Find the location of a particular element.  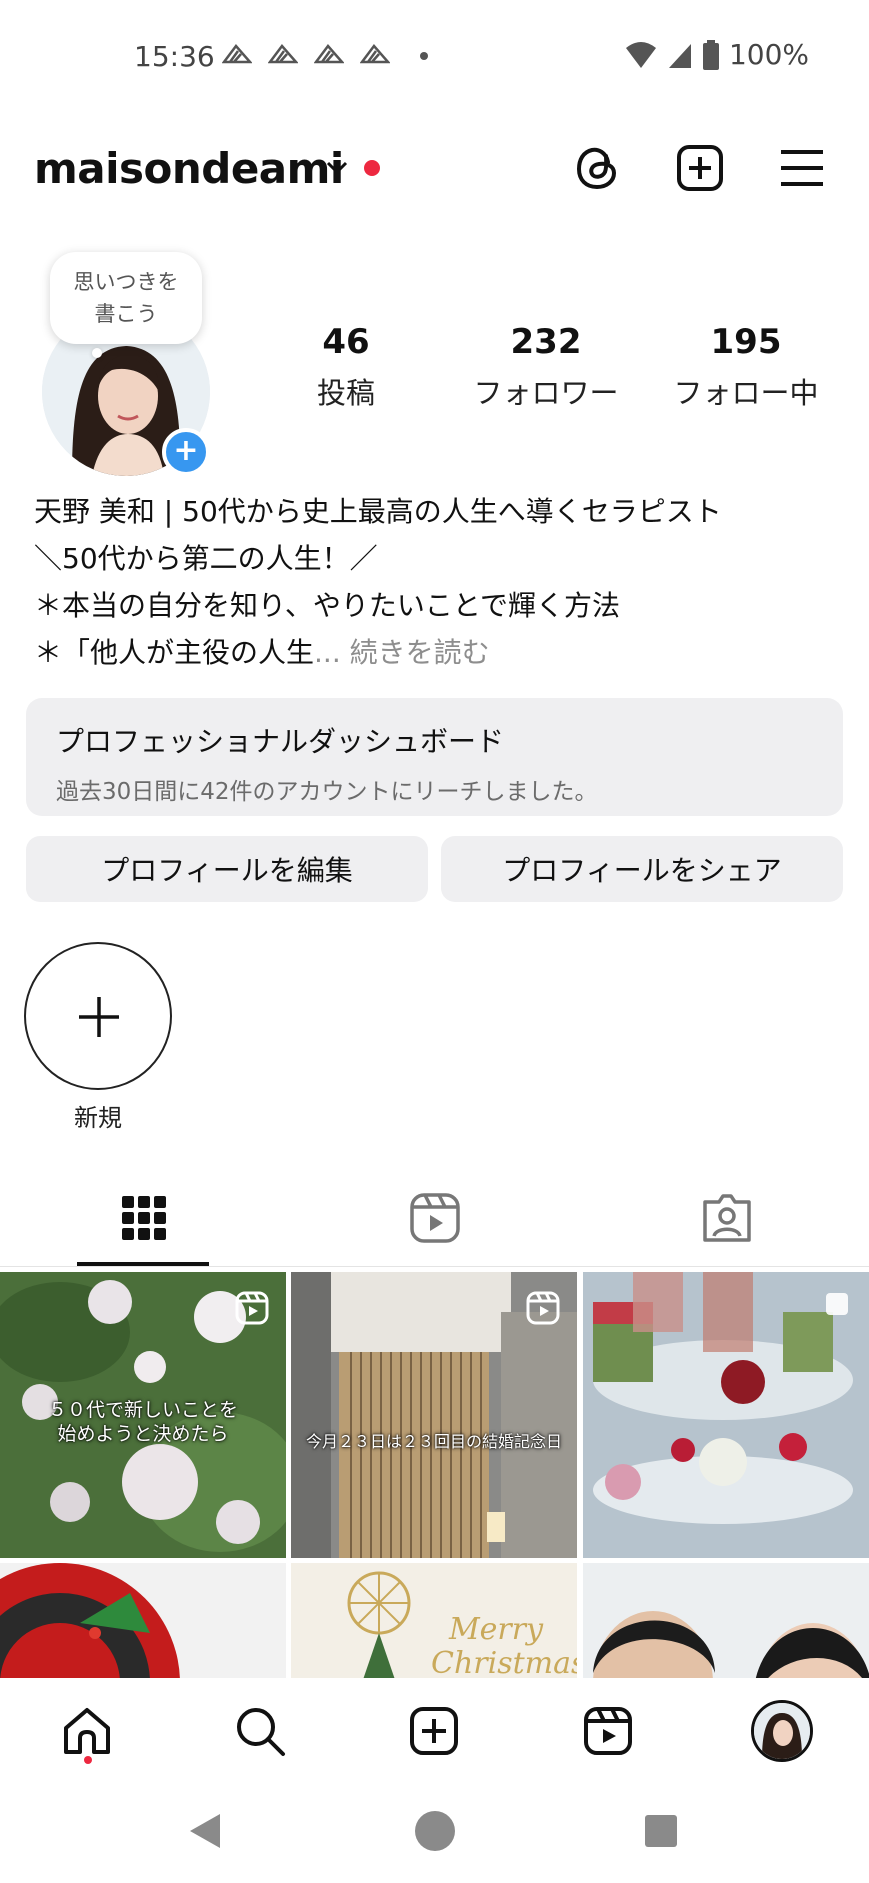

note-bubble: 思いつきを 書こう is located at coordinates (126, 298).